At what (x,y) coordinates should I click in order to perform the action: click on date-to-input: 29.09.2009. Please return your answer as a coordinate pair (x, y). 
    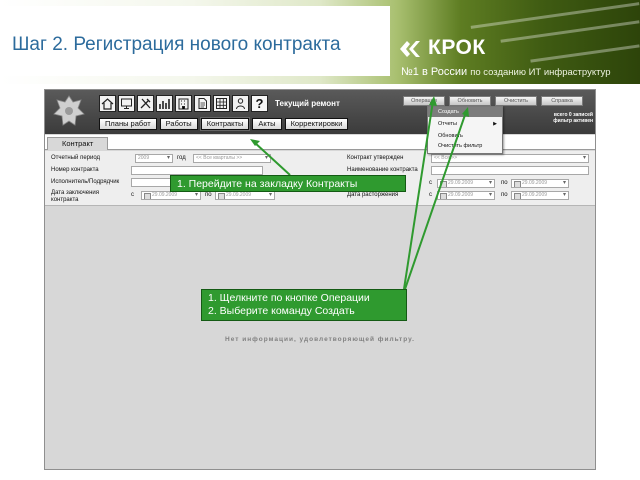
    Looking at the image, I should click on (540, 183).